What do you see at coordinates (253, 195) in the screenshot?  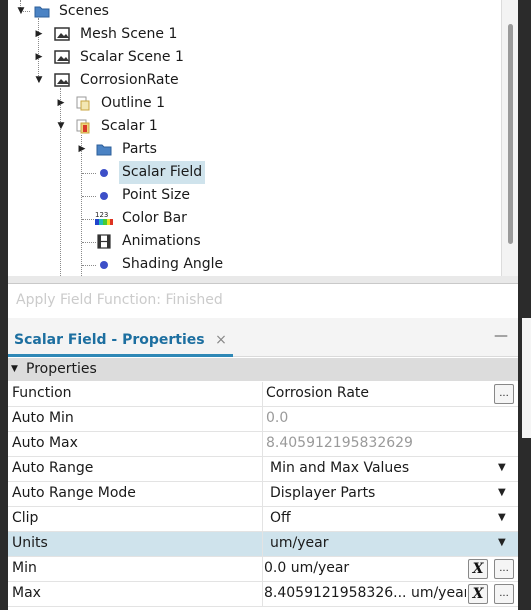 I see `tree-item-point-size: Point Size` at bounding box center [253, 195].